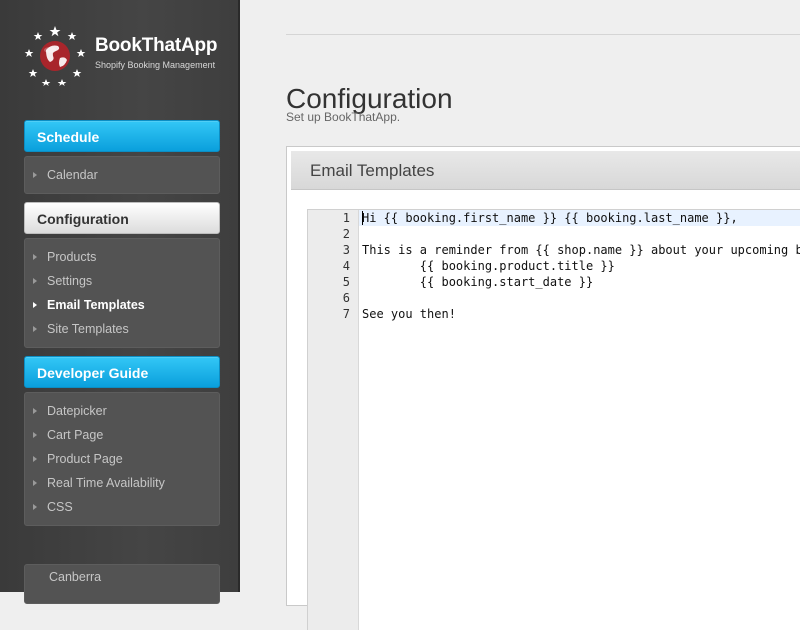  What do you see at coordinates (55, 56) in the screenshot?
I see `globe-stars-icon` at bounding box center [55, 56].